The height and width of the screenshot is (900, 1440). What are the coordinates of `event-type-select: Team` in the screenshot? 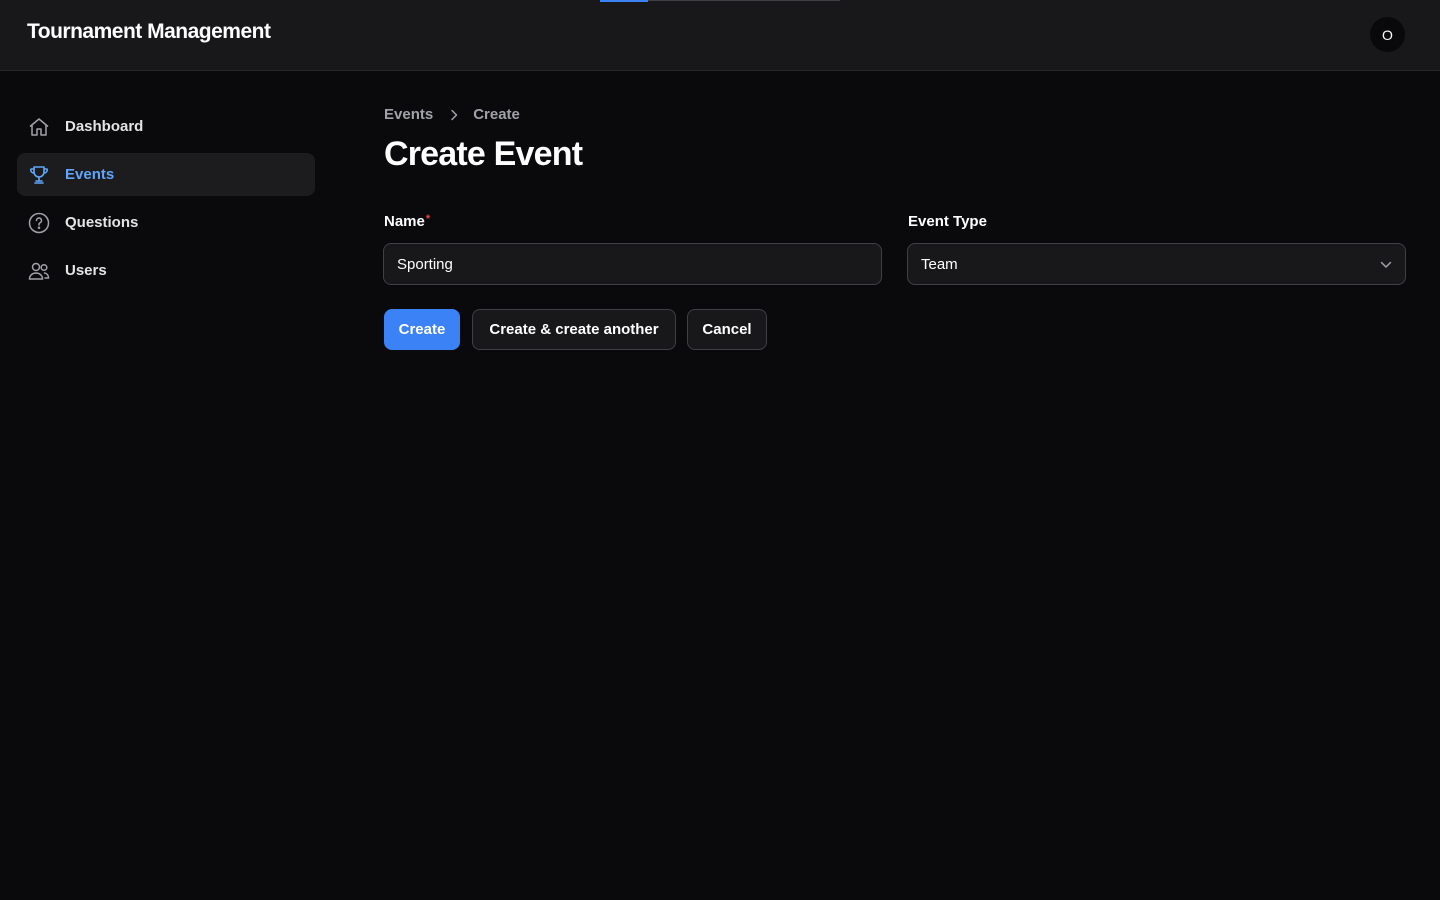 It's located at (1156, 264).